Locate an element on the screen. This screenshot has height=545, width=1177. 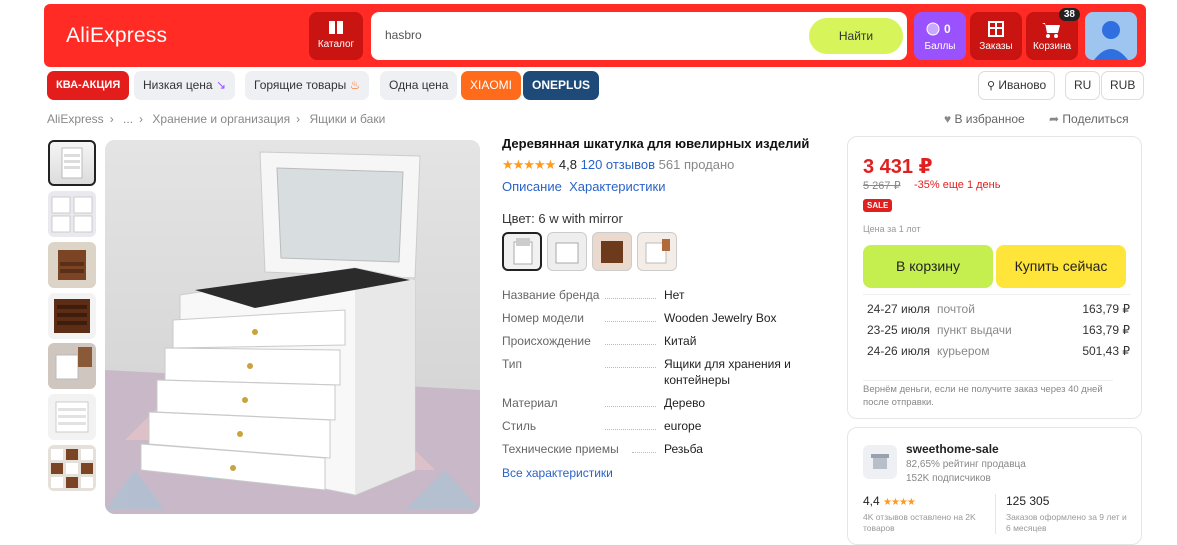
cart-icon is located at coordinates (1051, 30).